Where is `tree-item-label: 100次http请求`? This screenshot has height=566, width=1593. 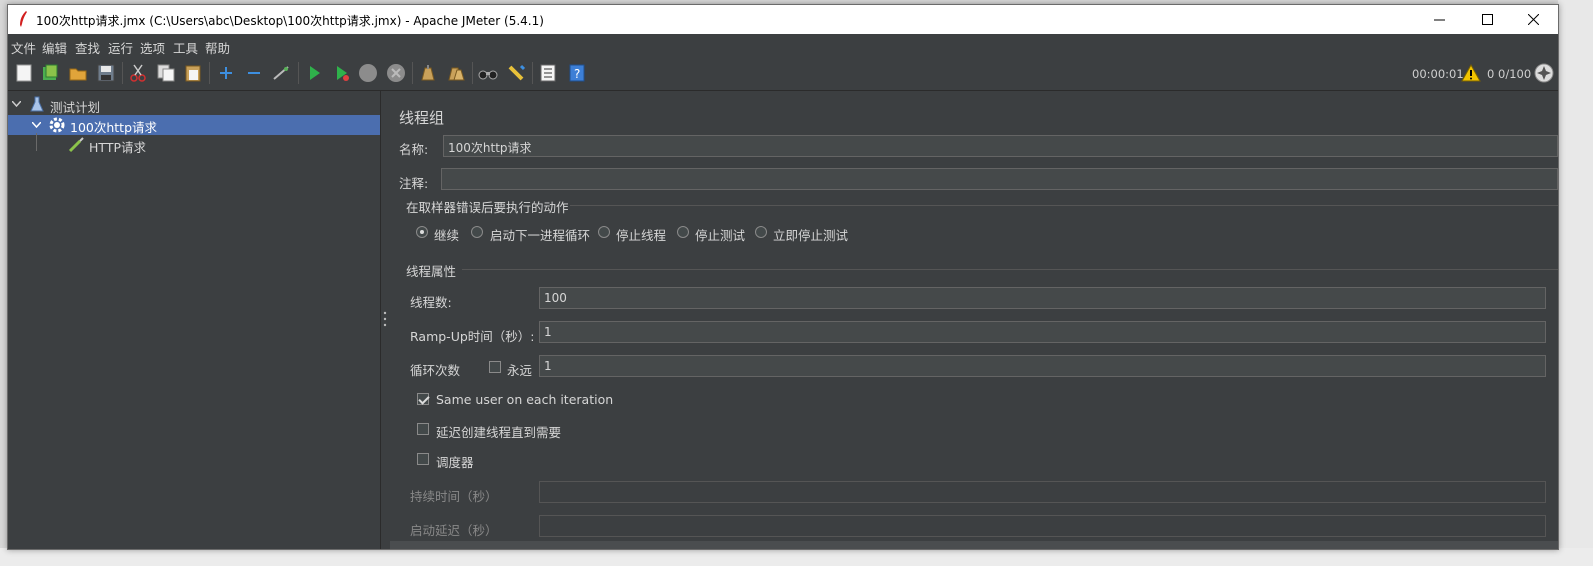
tree-item-label: 100次http请求 is located at coordinates (114, 127).